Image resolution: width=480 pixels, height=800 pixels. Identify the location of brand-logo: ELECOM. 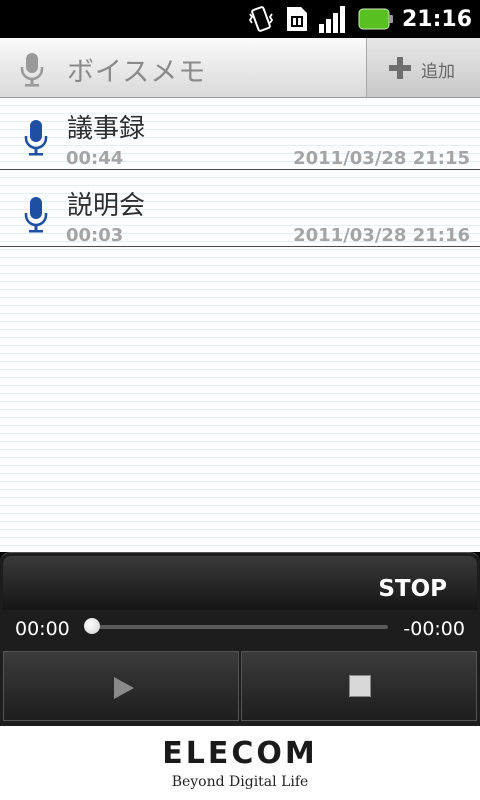
(240, 753).